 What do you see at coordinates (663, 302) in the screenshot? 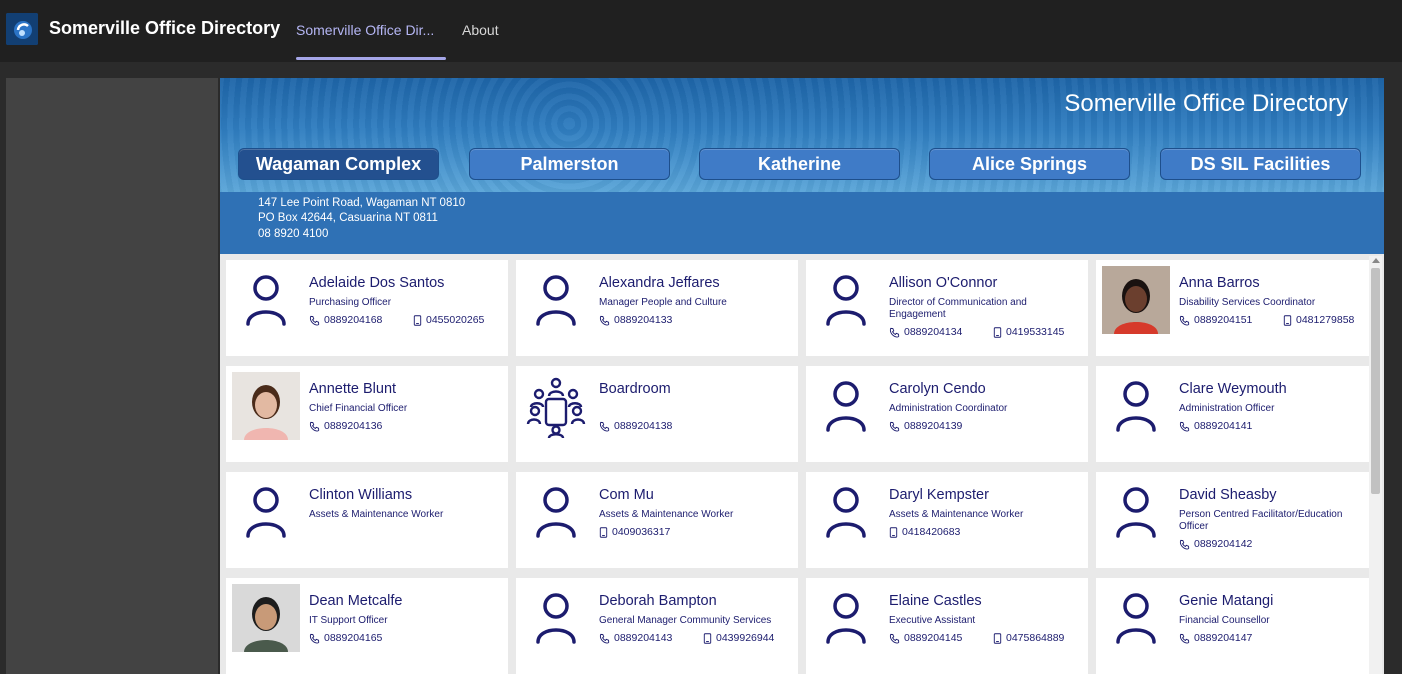
I see `contact-role: Manager People and Culture` at bounding box center [663, 302].